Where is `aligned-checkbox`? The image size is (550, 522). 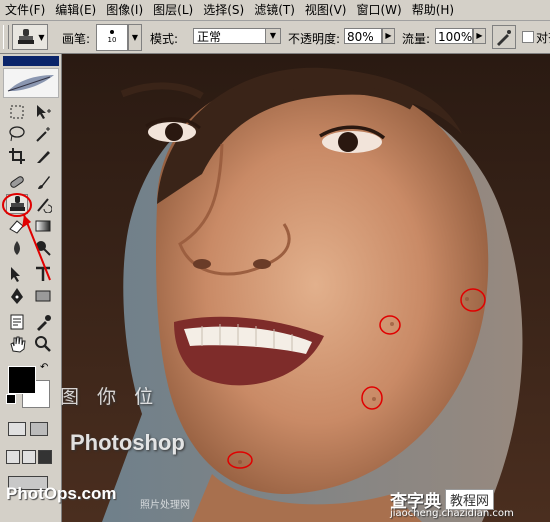 aligned-checkbox is located at coordinates (528, 37).